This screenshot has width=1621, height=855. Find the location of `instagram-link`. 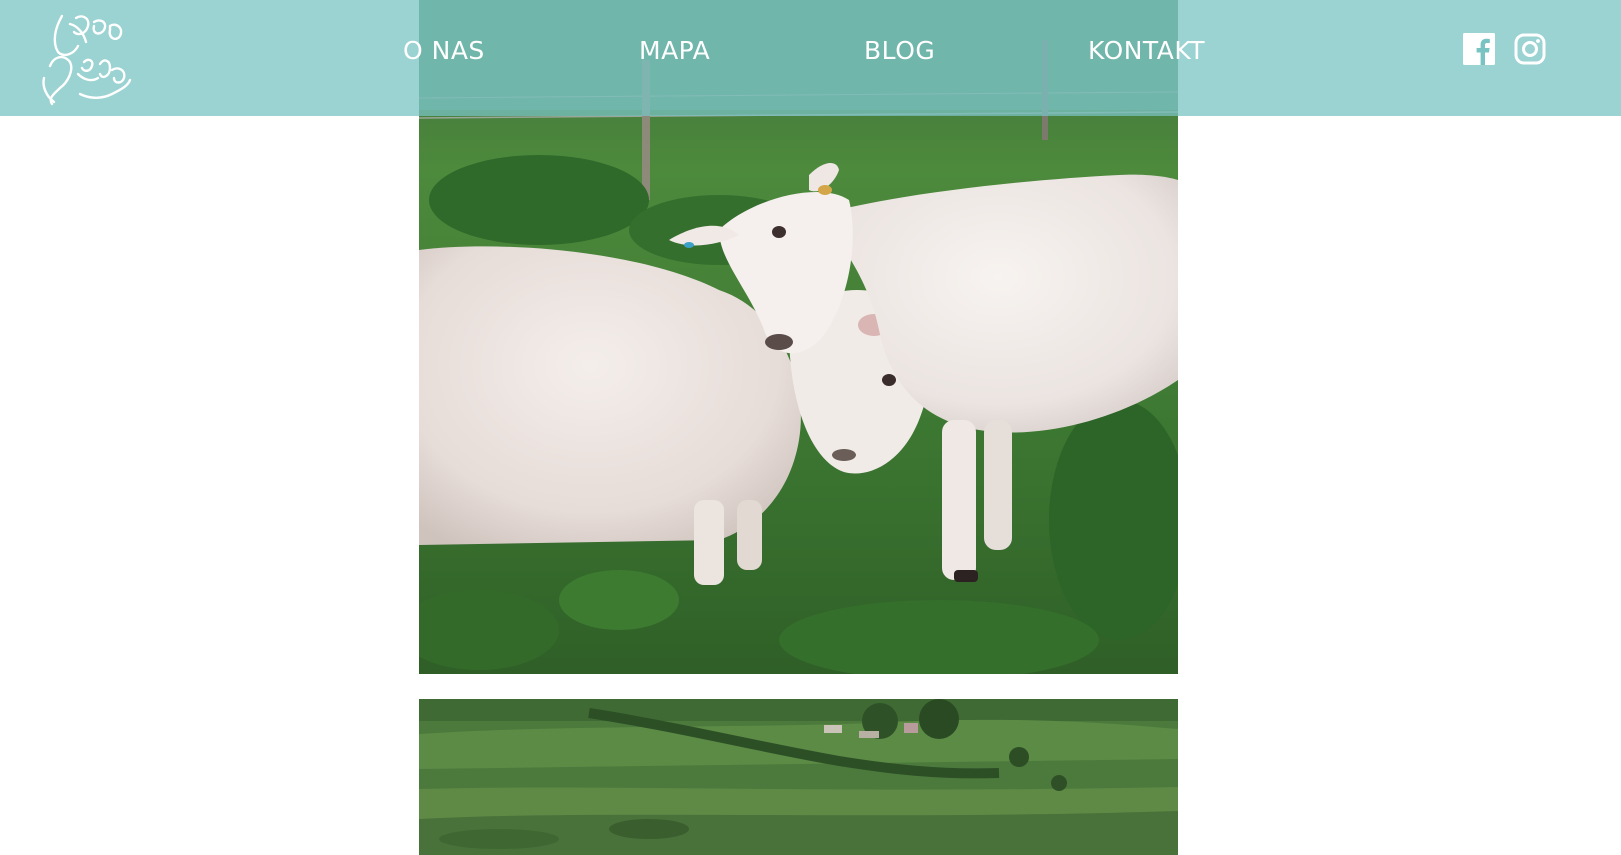

instagram-link is located at coordinates (1530, 49).